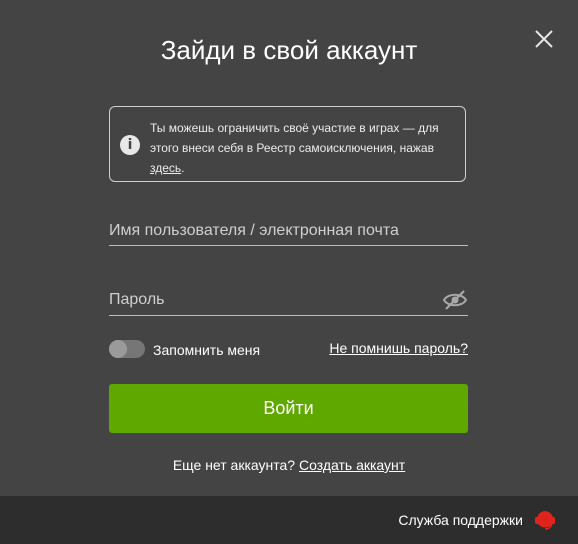 The width and height of the screenshot is (578, 544). Describe the element at coordinates (288, 408) in the screenshot. I see `login-button: Войти` at that location.